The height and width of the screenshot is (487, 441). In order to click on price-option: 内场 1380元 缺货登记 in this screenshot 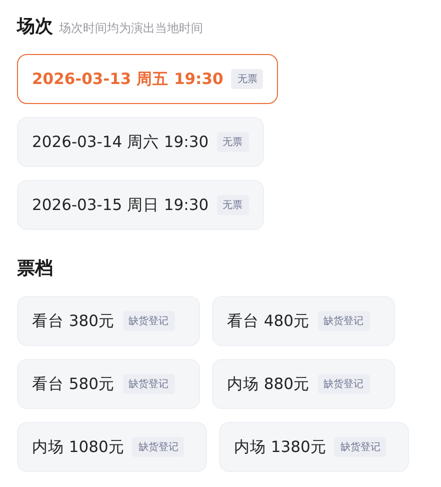, I will do `click(314, 447)`.